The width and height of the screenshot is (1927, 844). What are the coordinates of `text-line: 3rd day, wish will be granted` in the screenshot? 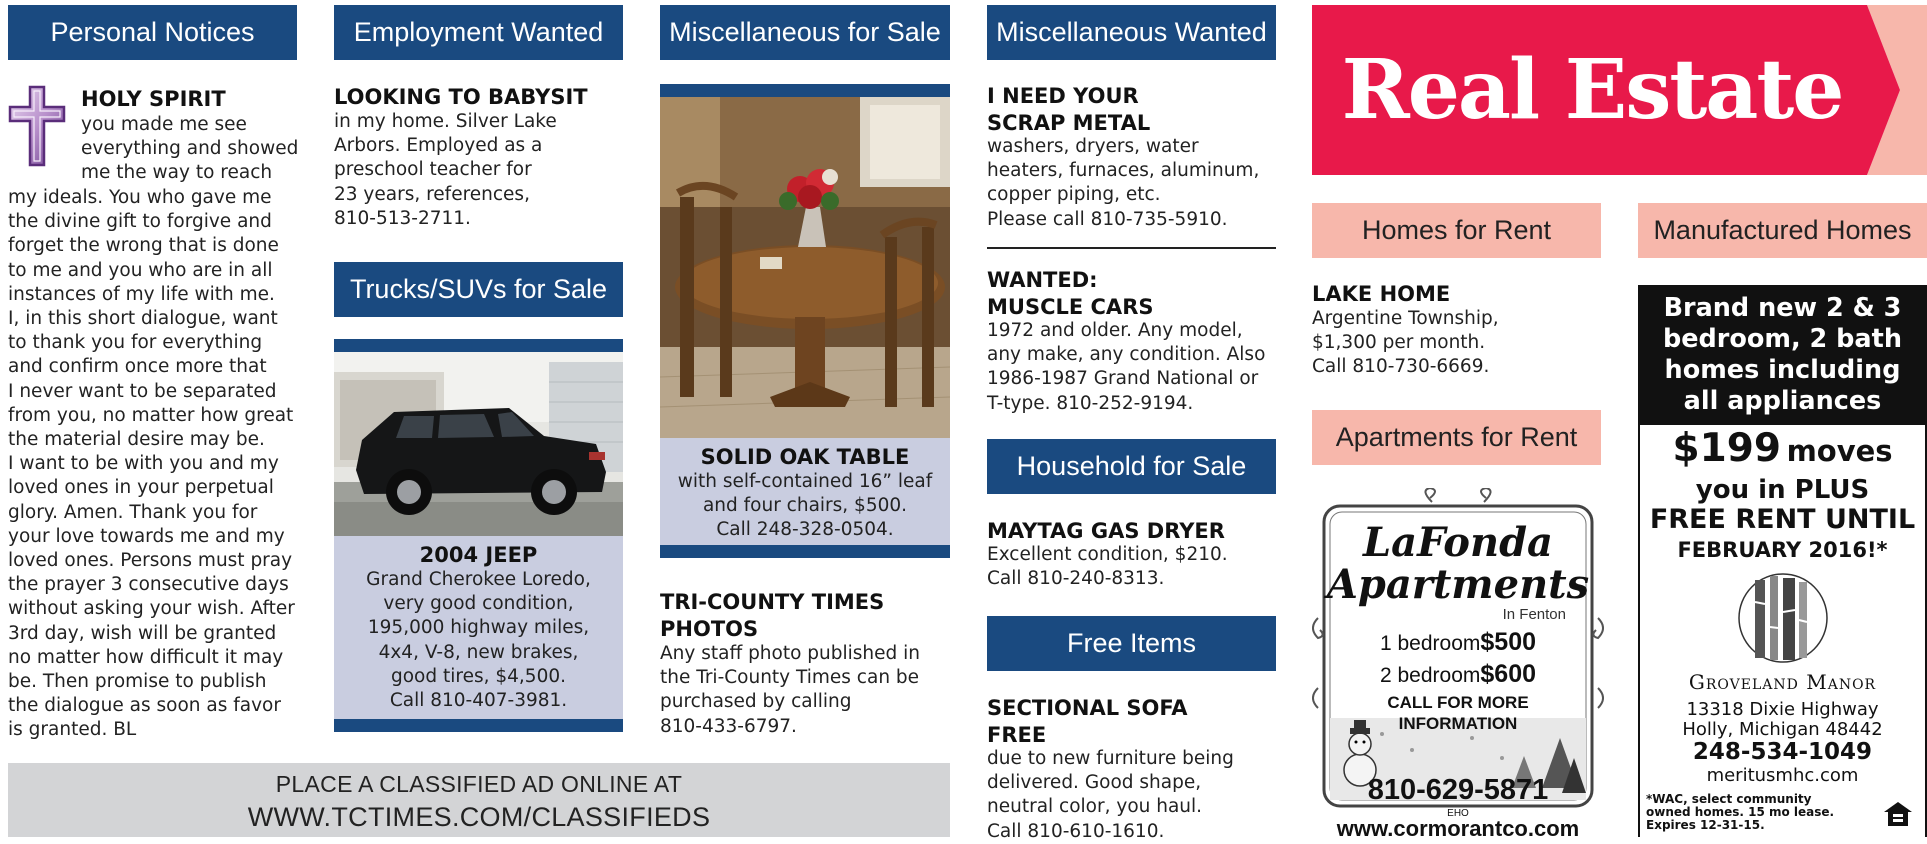 It's located at (142, 633).